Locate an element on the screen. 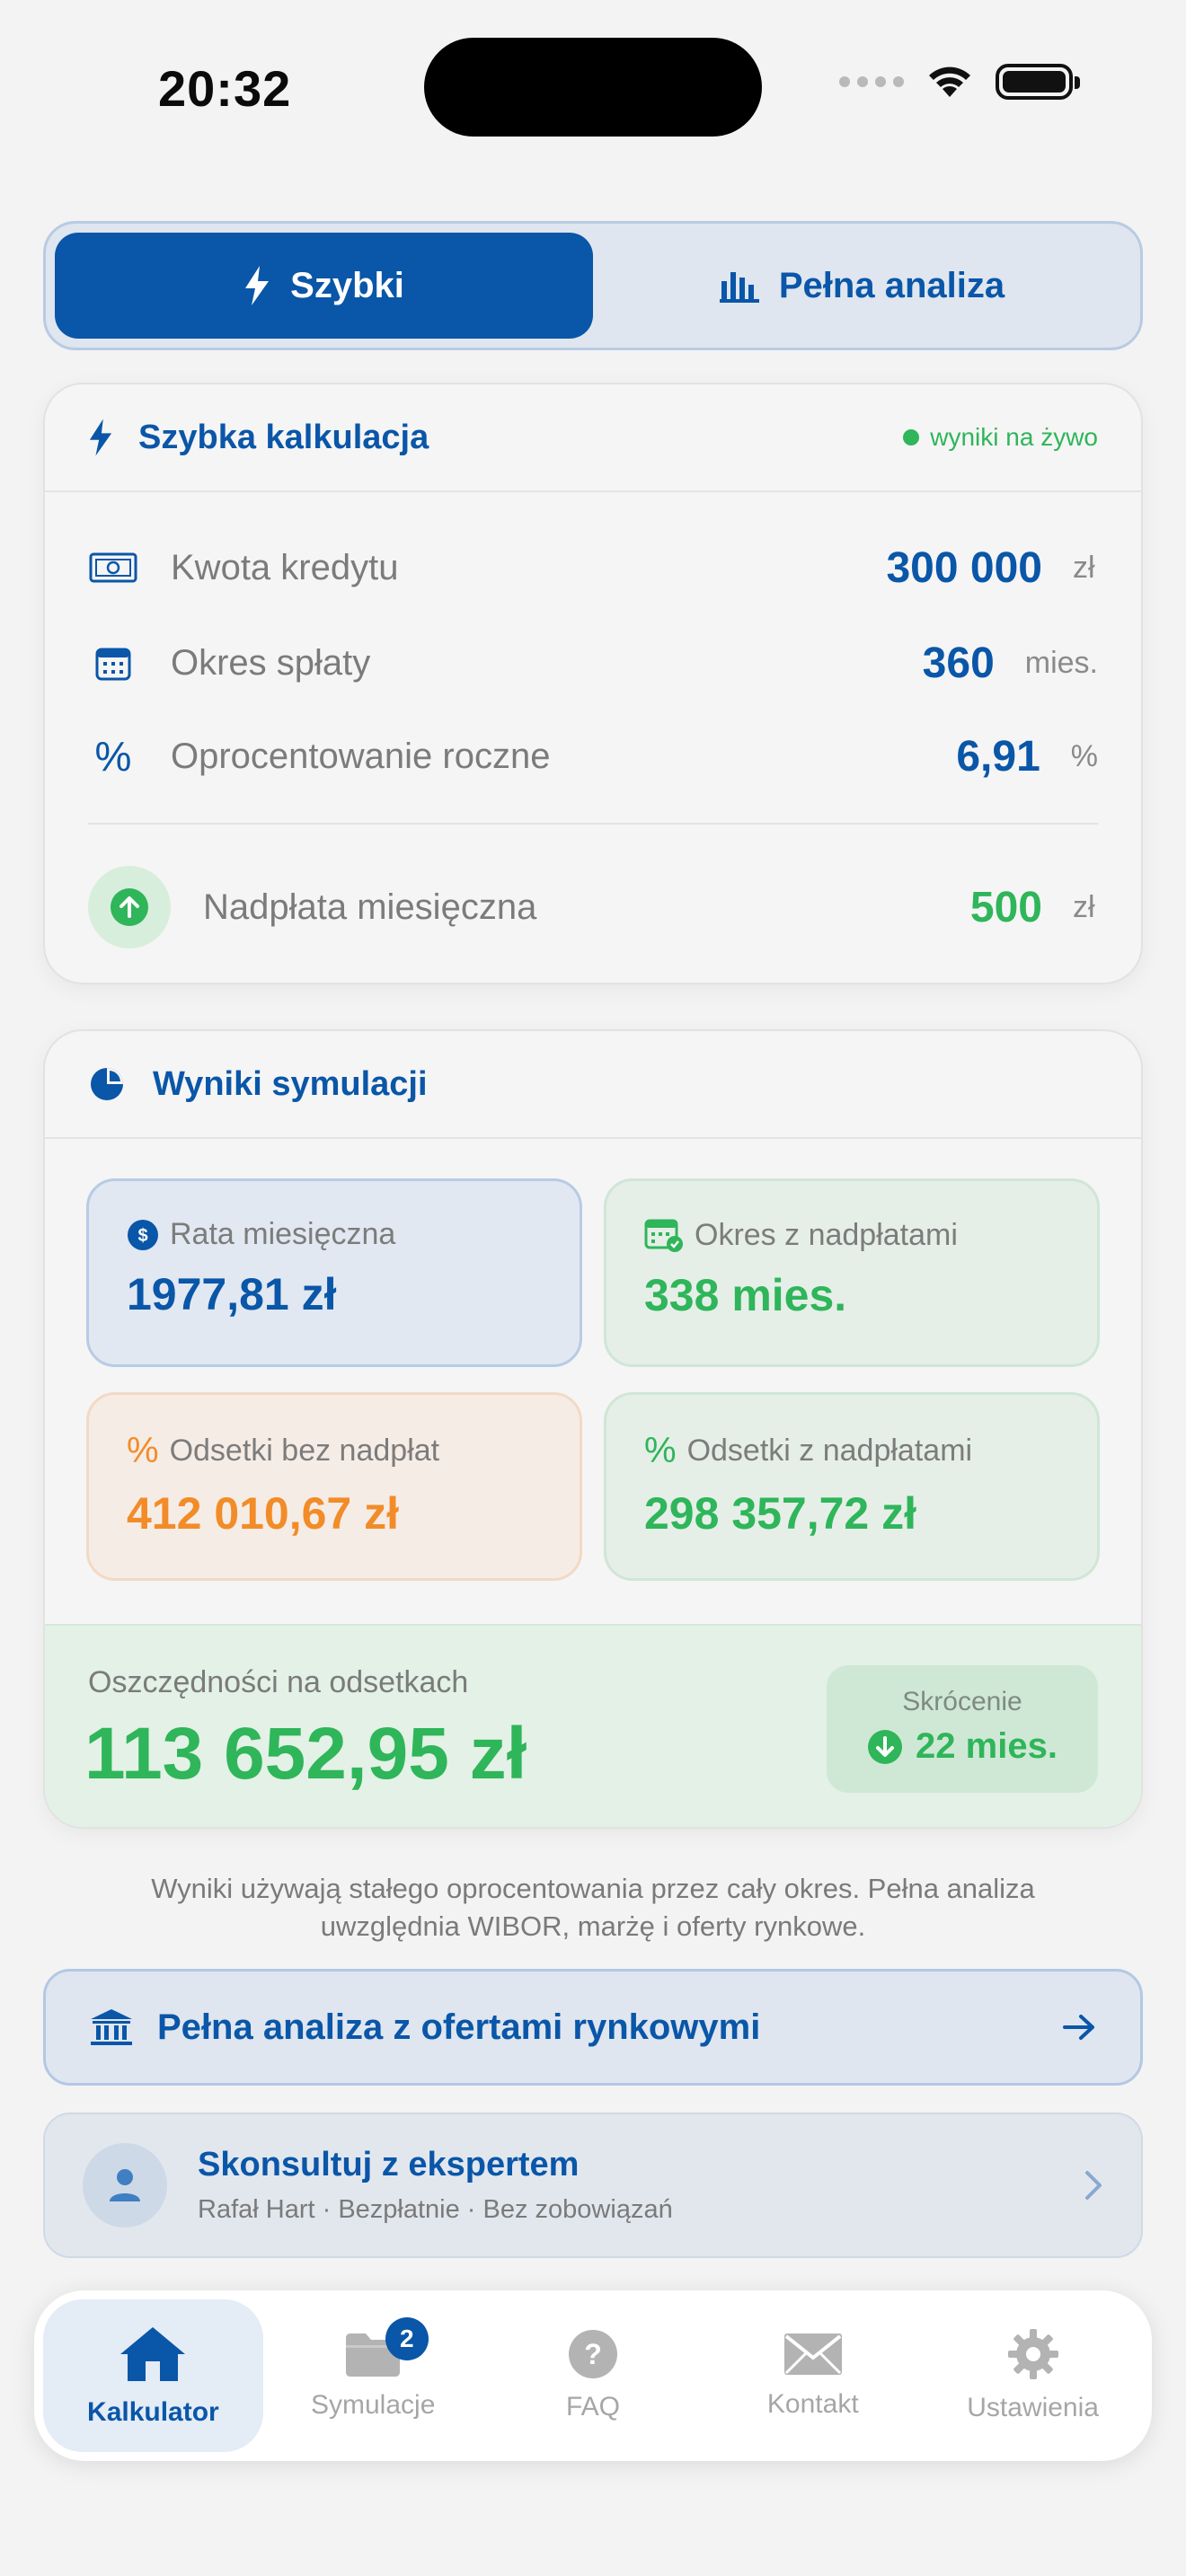  period-with-overpayments-label: Okres z nadpłatami is located at coordinates (826, 1234).